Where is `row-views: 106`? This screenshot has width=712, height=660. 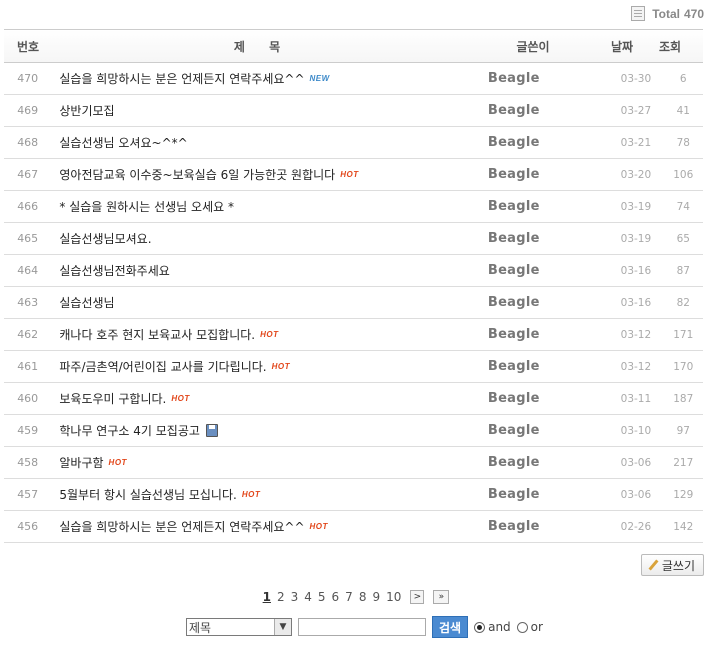
row-views: 106 is located at coordinates (683, 174).